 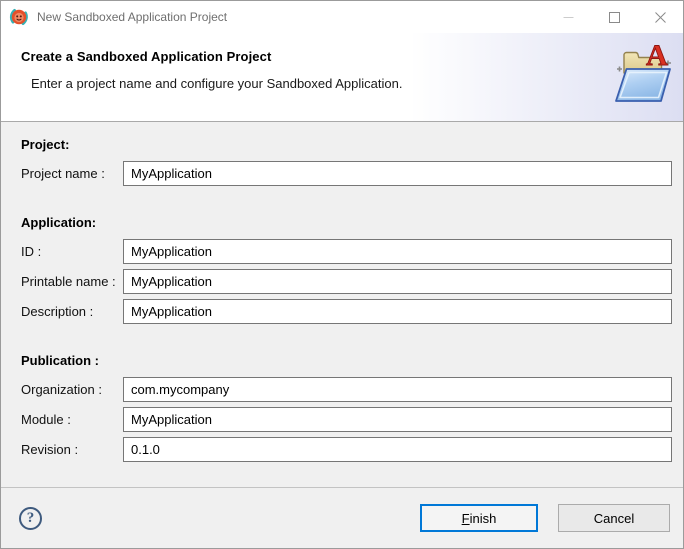 I want to click on svg-text: A, so click(x=657, y=55).